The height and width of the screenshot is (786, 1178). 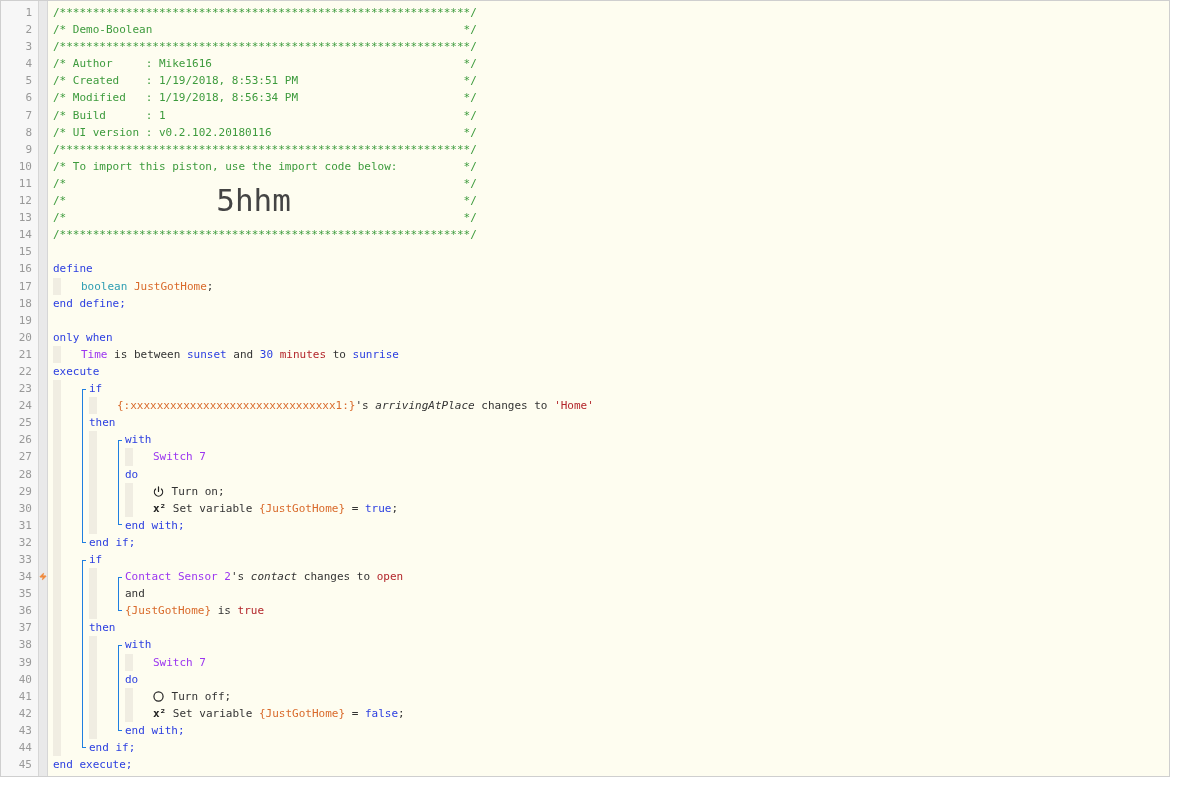 What do you see at coordinates (25, 201) in the screenshot?
I see `line-number: 12` at bounding box center [25, 201].